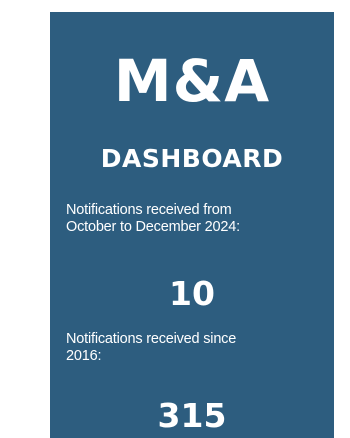 The image size is (350, 438). Describe the element at coordinates (192, 415) in the screenshot. I see `total-notifications-count: 315` at that location.